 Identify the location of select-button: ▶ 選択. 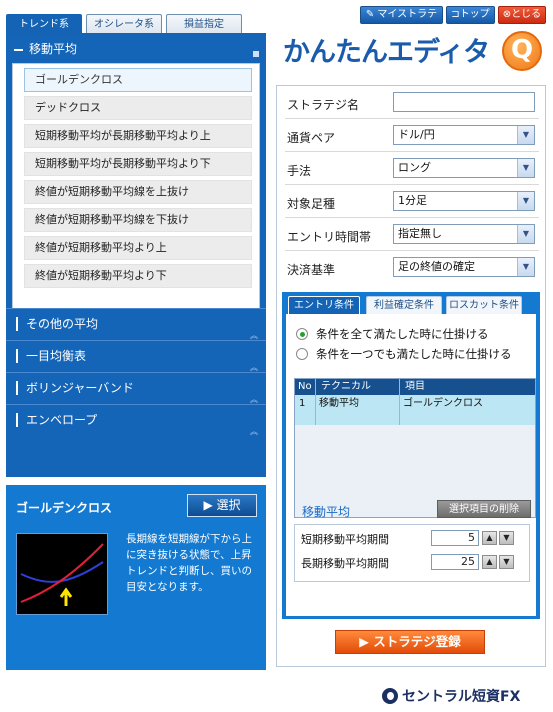
(222, 505).